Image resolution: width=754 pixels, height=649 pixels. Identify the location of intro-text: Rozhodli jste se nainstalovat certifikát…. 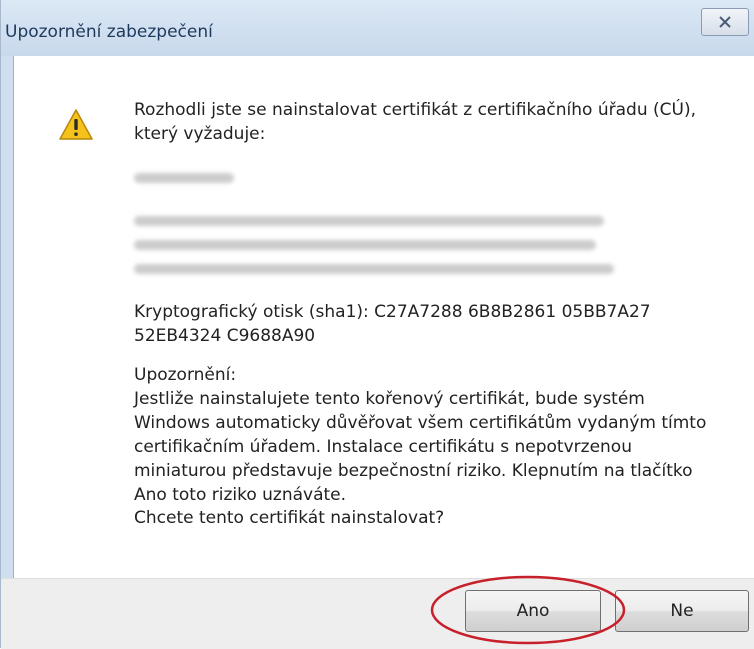
(415, 122).